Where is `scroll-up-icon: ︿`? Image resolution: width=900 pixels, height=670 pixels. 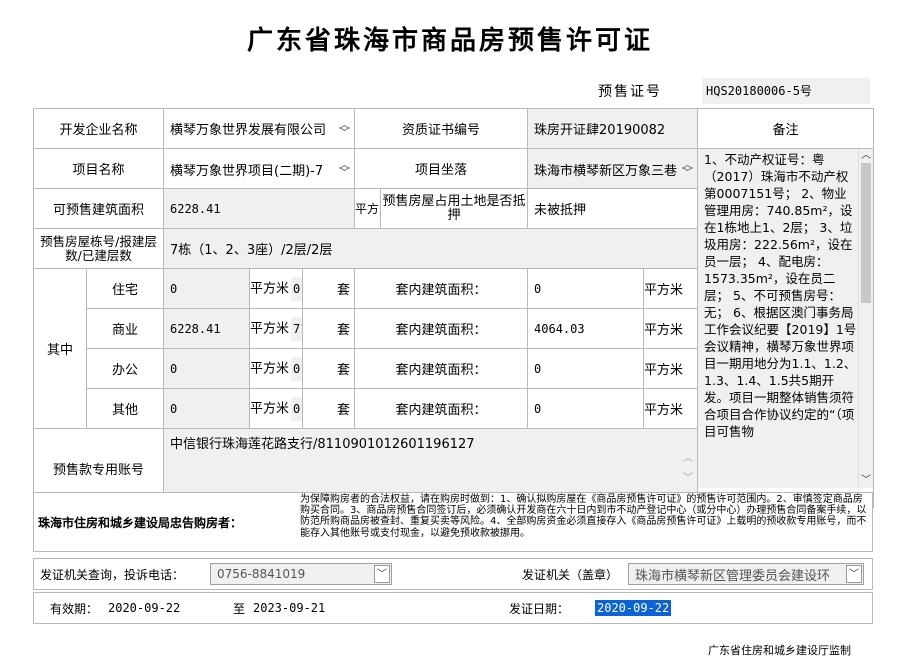 scroll-up-icon: ︿ is located at coordinates (866, 157).